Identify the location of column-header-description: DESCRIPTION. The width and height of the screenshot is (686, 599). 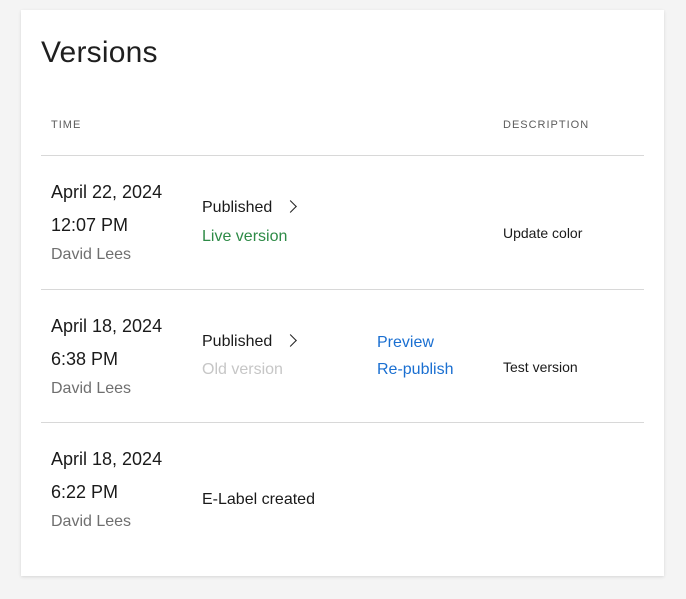
(546, 125).